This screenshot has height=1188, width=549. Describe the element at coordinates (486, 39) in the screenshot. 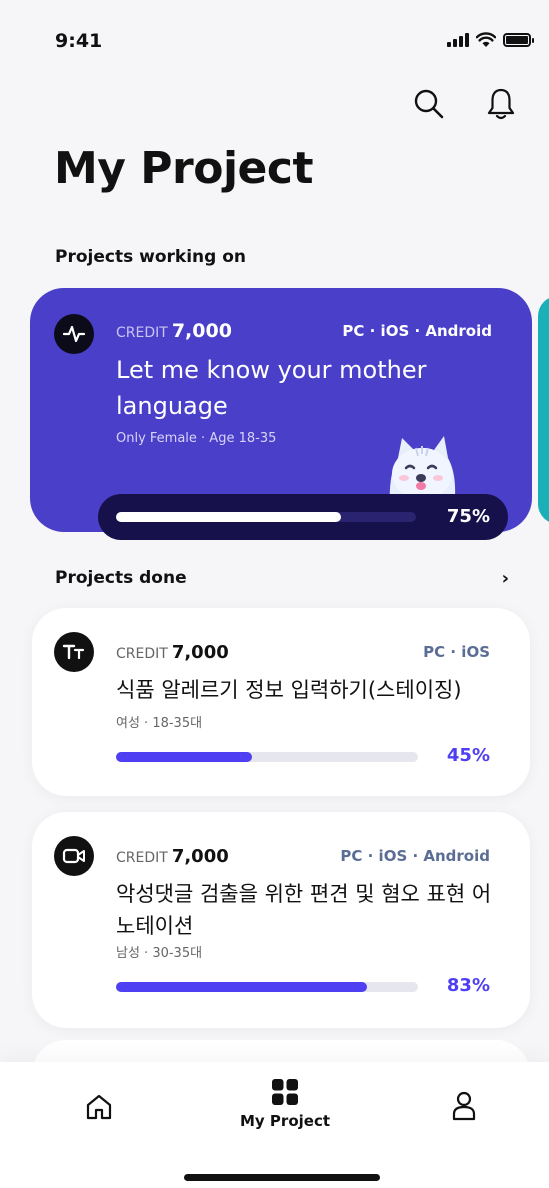

I see `wifi-icon` at that location.